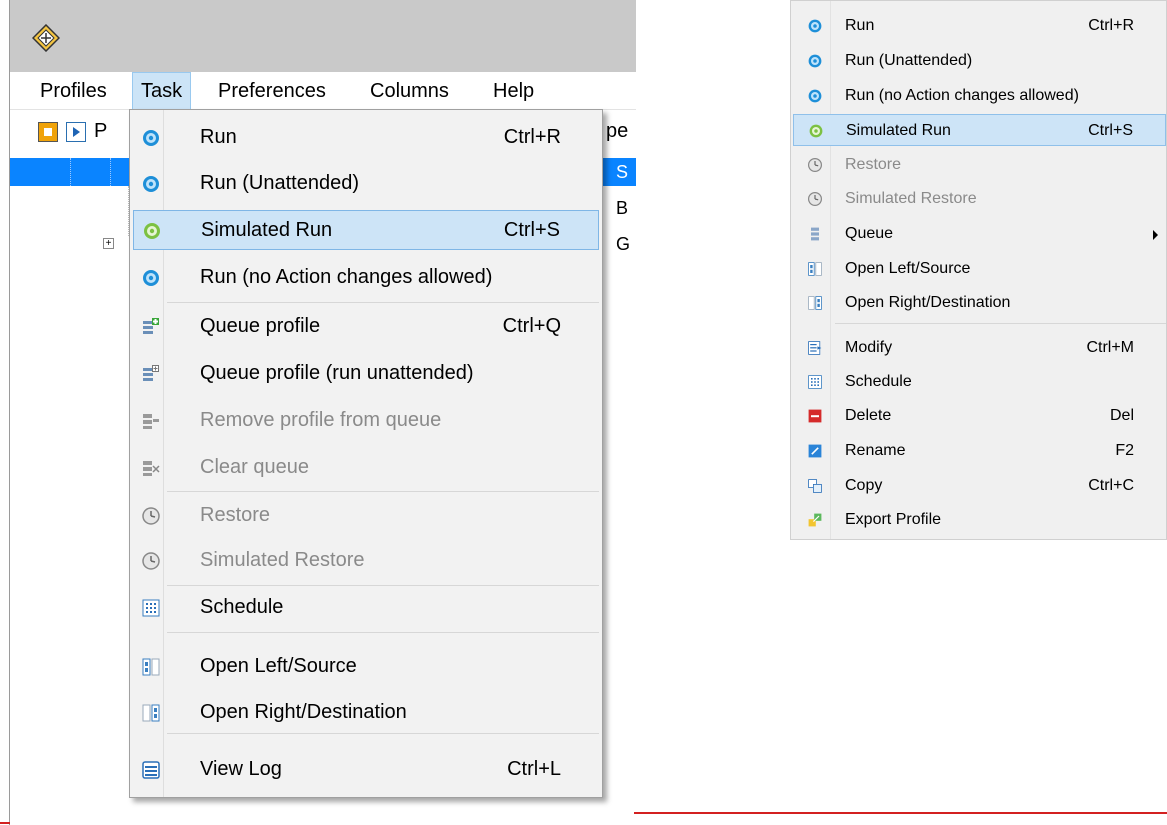 The image size is (1167, 825). What do you see at coordinates (979, 234) in the screenshot?
I see `context-menu-item-queue: Queue` at bounding box center [979, 234].